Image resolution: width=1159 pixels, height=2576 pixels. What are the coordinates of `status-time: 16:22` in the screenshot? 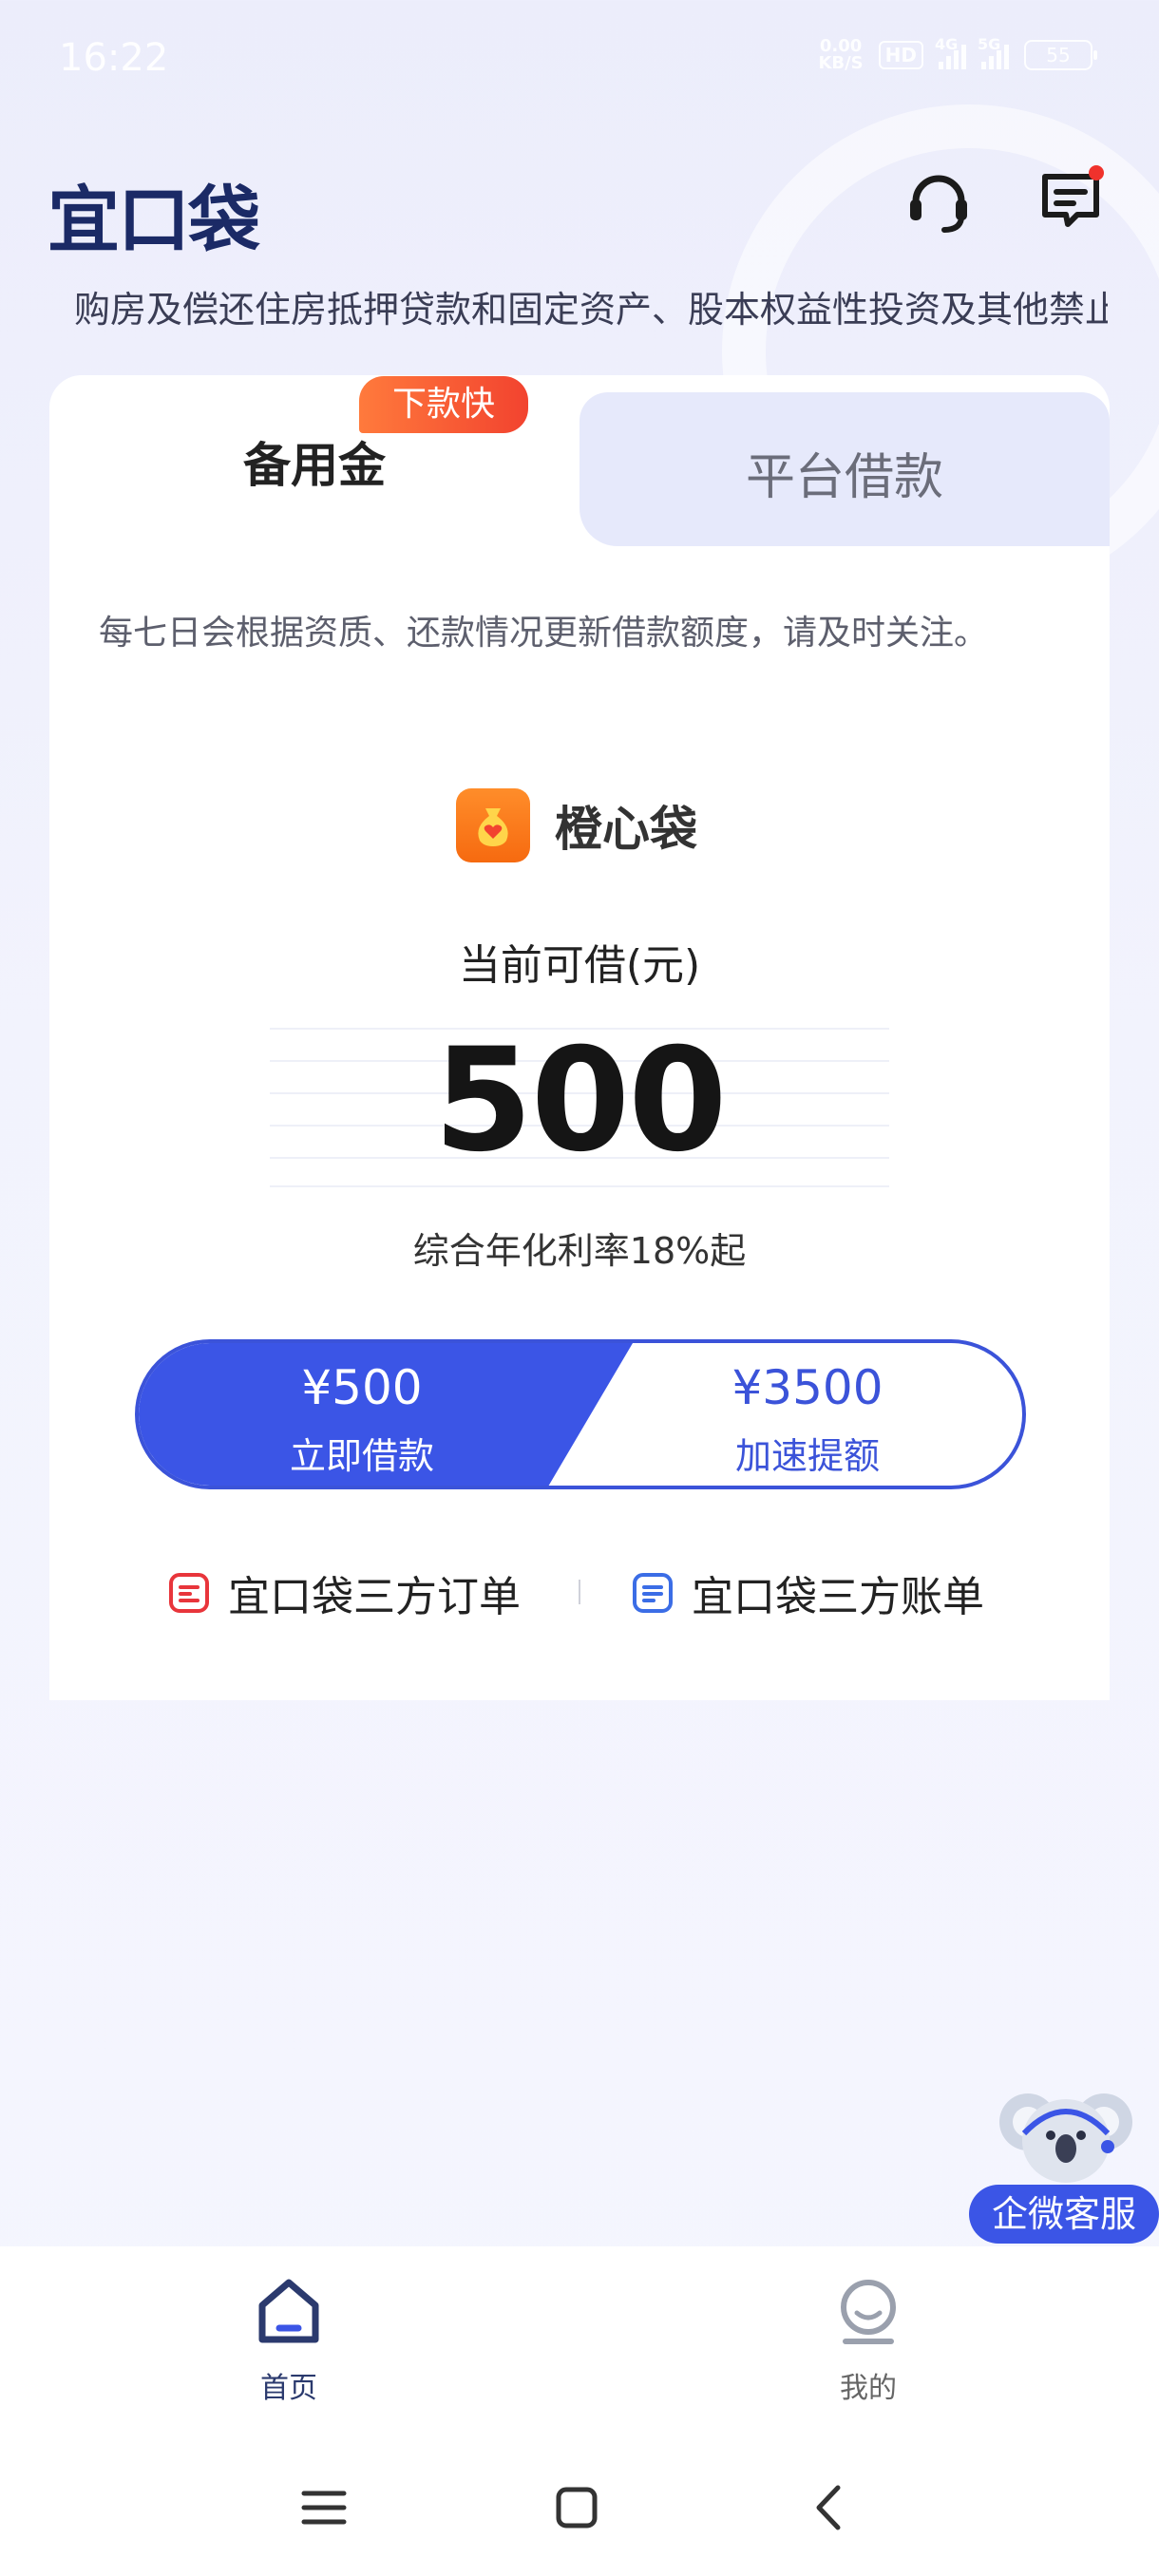 It's located at (114, 58).